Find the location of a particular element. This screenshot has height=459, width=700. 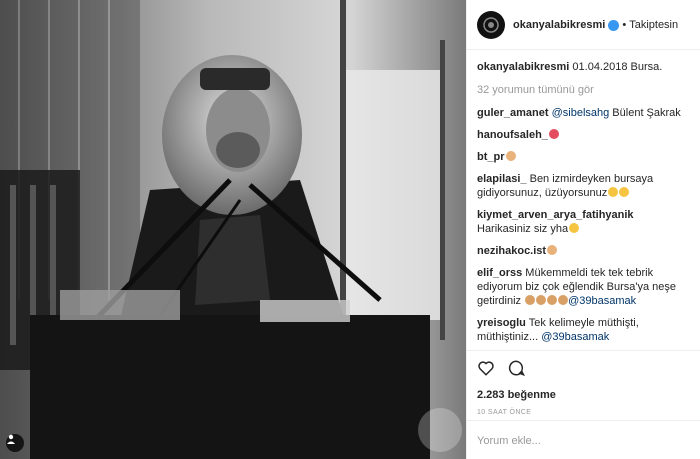

post-header: okanyalabikresmi • Takiptesin is located at coordinates (583, 25).